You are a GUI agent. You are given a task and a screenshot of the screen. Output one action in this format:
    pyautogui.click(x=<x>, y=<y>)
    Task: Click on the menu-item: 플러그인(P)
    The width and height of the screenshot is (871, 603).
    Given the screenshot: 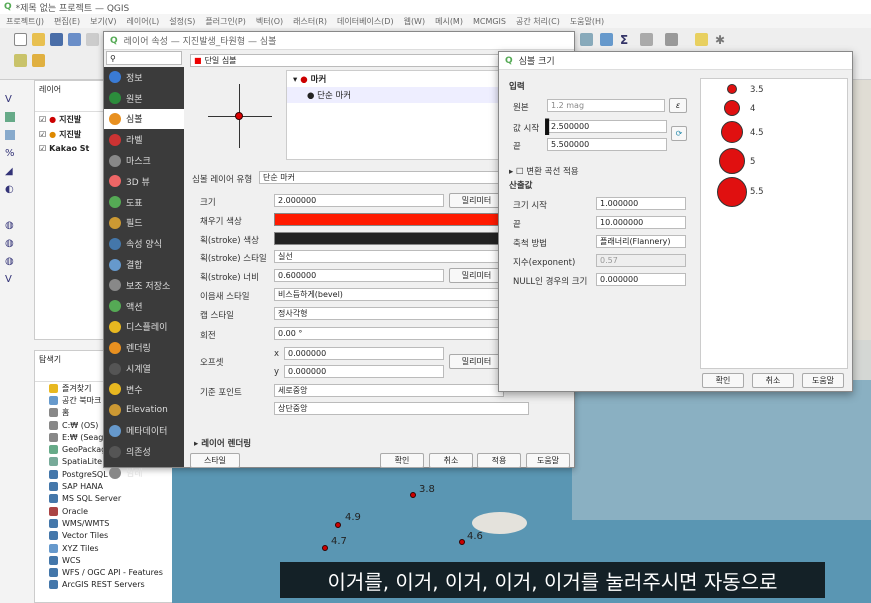 What is the action you would take?
    pyautogui.click(x=225, y=21)
    